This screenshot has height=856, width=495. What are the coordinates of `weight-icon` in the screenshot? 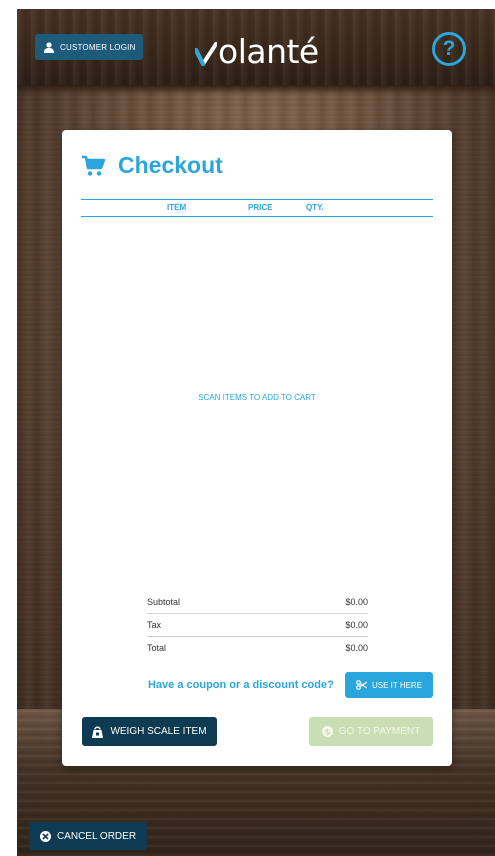 It's located at (98, 732).